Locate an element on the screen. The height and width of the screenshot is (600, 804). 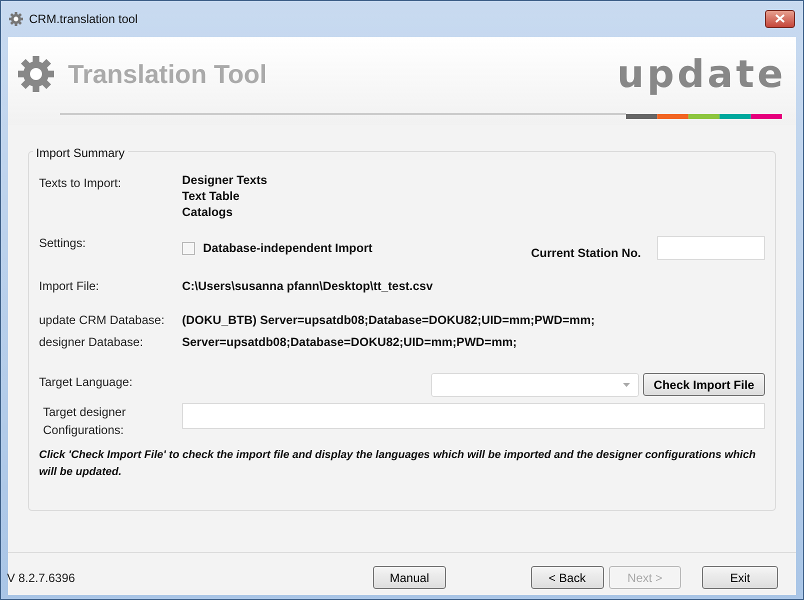
configurations-field is located at coordinates (473, 416).